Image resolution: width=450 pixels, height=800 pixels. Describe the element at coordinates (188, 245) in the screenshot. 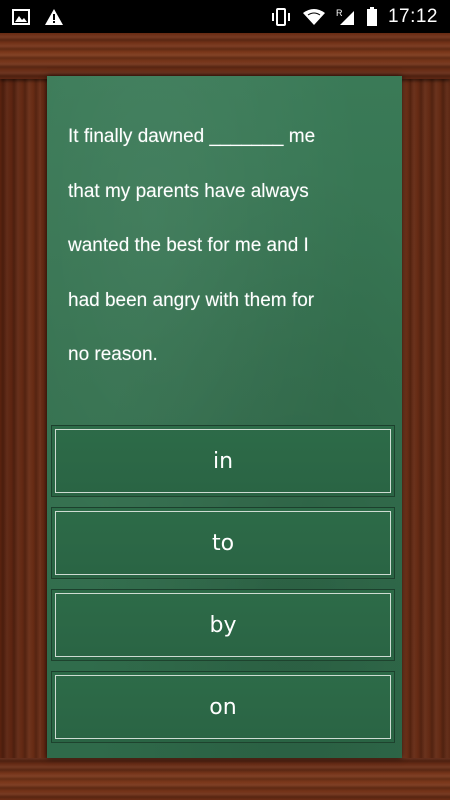

I see `question-line: wanted the best for me and I` at that location.